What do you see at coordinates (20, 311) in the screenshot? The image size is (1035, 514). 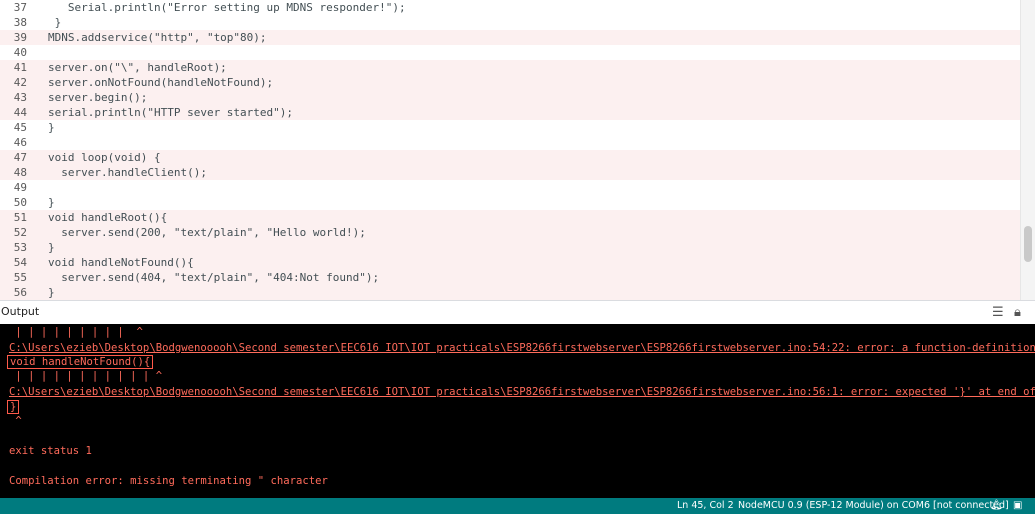 I see `output-title: Output` at bounding box center [20, 311].